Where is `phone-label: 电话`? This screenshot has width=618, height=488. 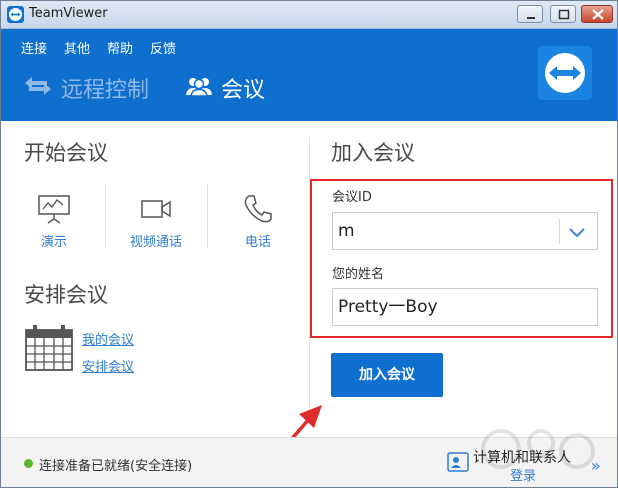 phone-label: 电话 is located at coordinates (257, 242).